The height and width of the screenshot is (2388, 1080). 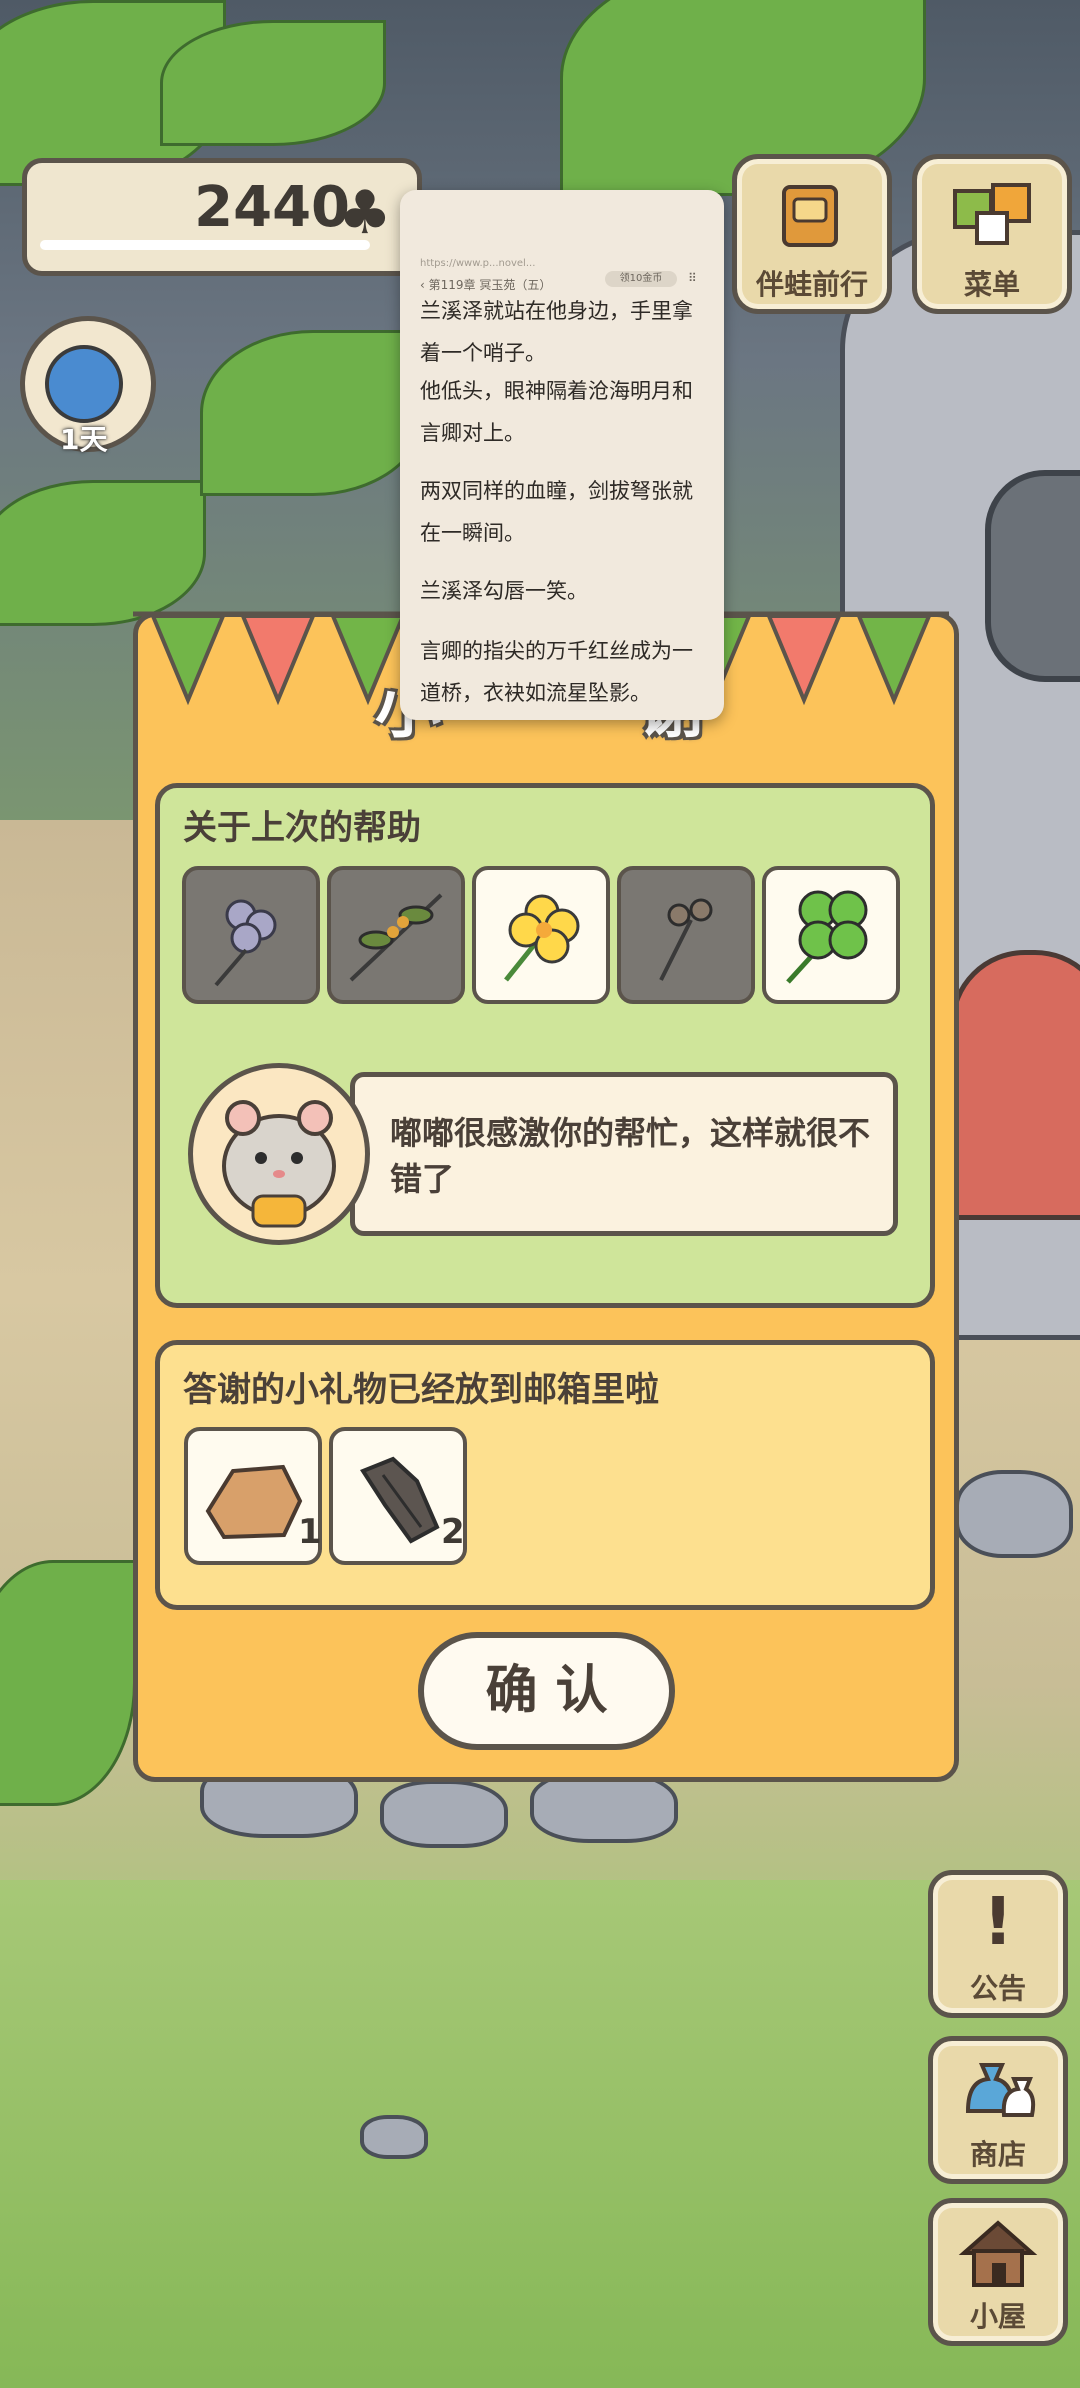 I want to click on seed-pods-icon, so click(x=686, y=939).